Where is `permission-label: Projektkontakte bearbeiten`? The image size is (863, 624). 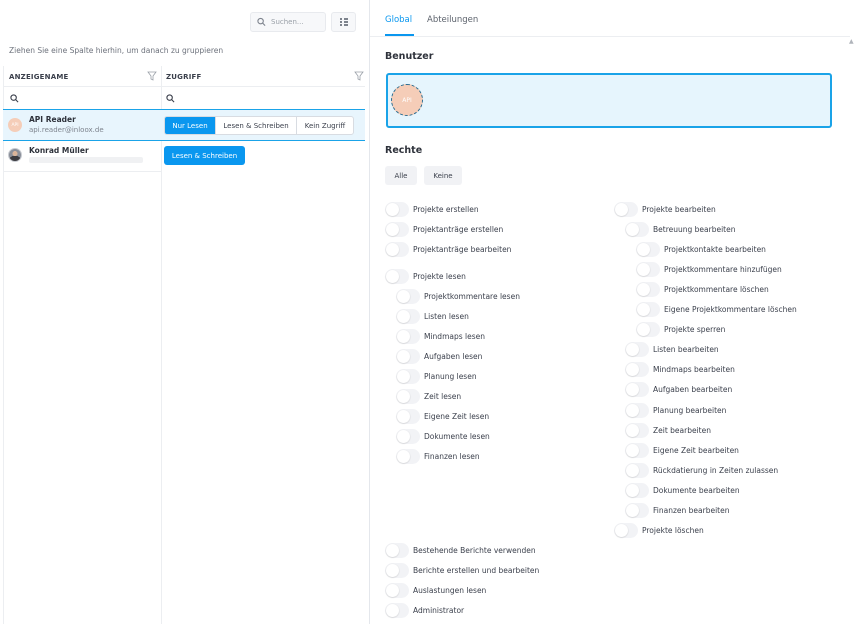 permission-label: Projektkontakte bearbeiten is located at coordinates (715, 250).